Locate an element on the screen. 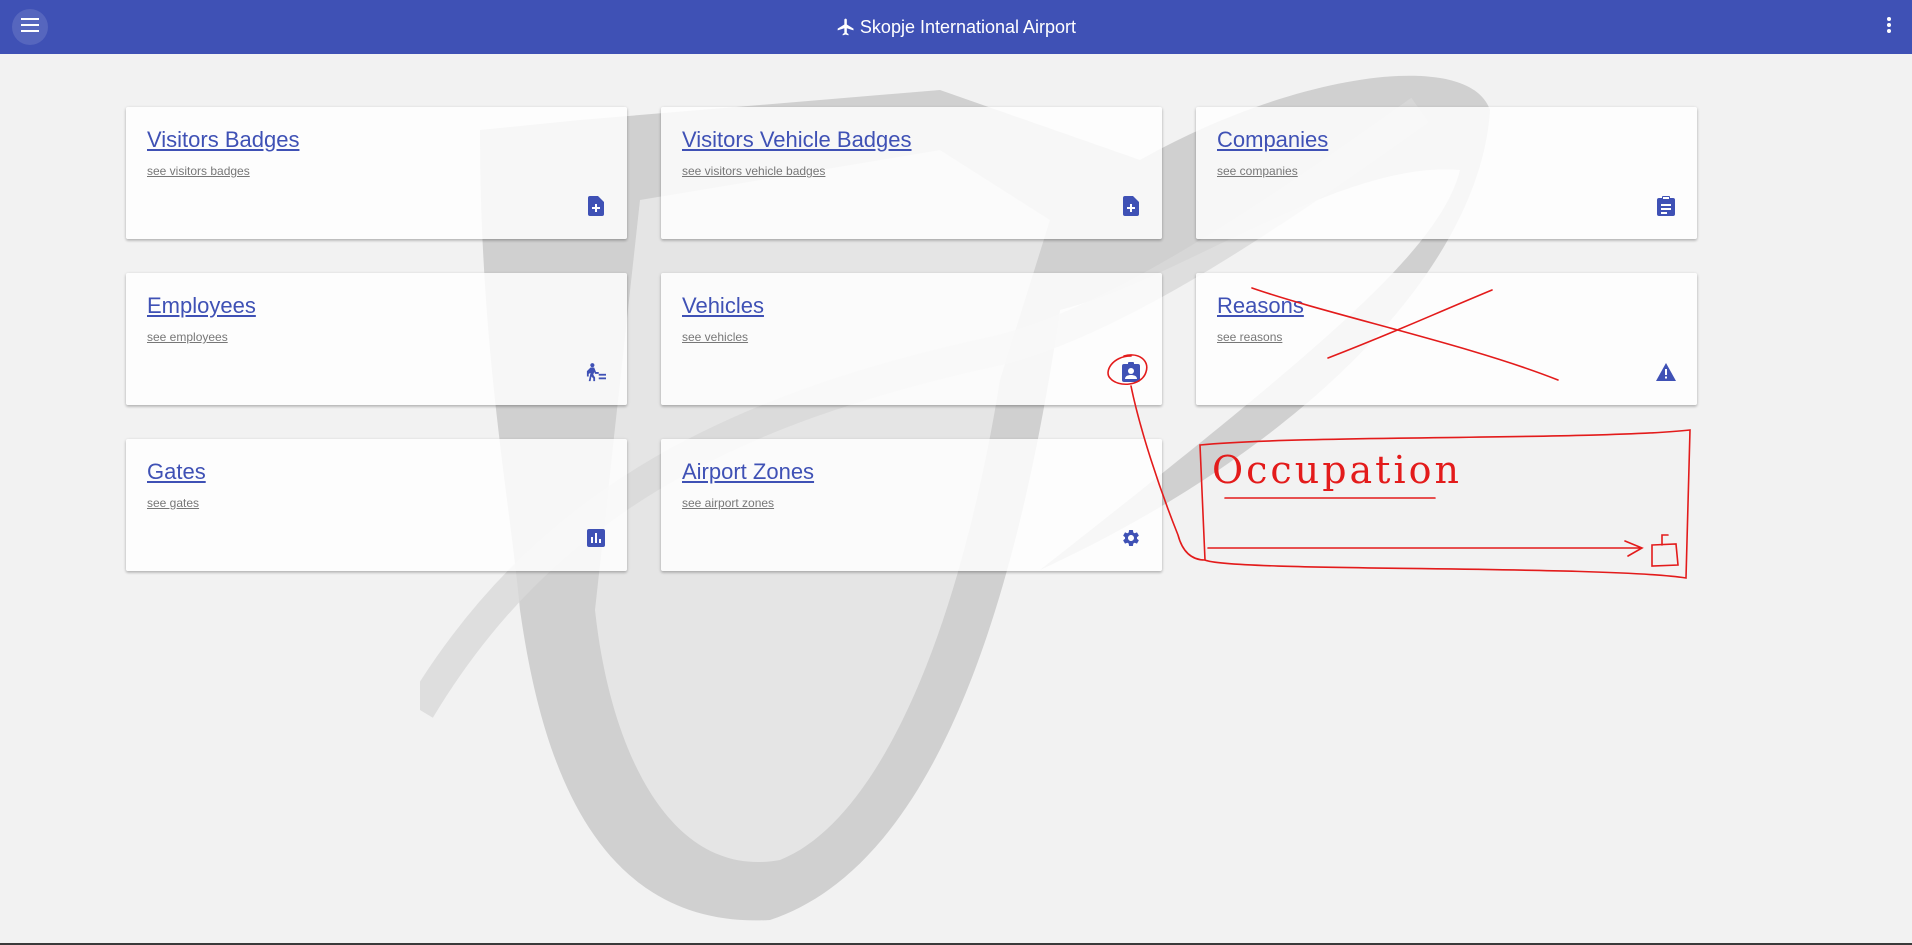 Image resolution: width=1912 pixels, height=945 pixels. card-link: see vehicles is located at coordinates (715, 337).